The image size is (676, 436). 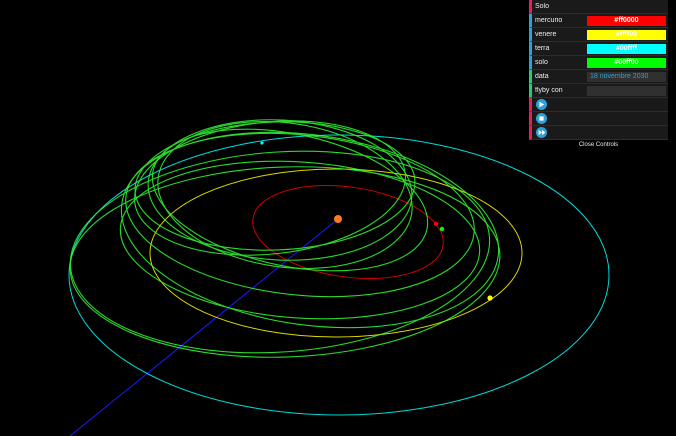 I want to click on color-label: terra, so click(x=542, y=48).